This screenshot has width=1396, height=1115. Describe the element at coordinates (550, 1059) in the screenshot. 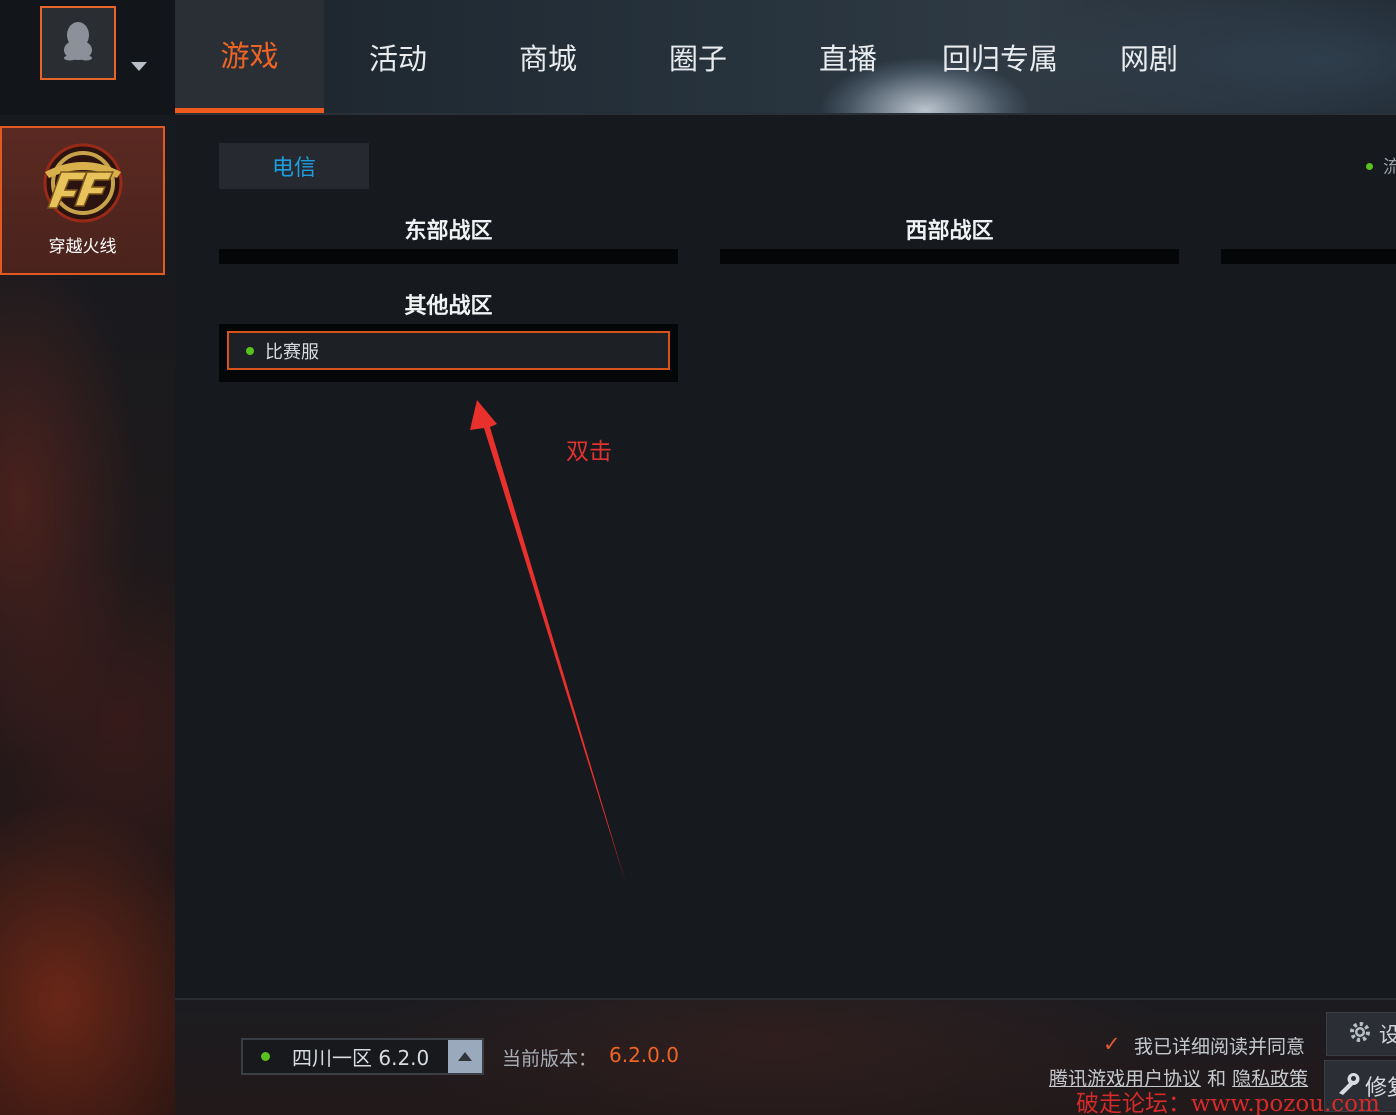

I see `version-label: 当前版本：` at that location.